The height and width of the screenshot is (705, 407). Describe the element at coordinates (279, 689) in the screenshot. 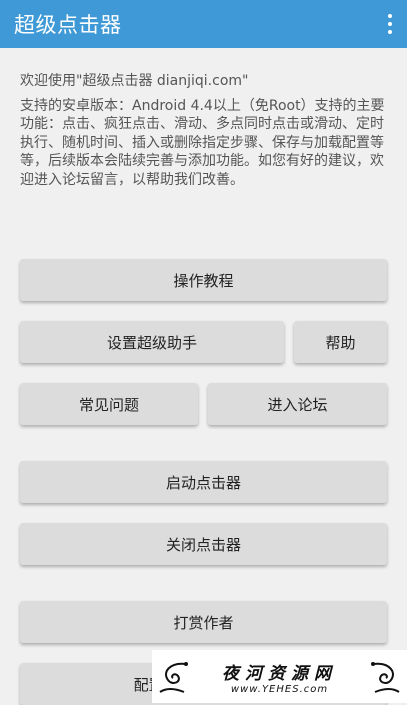

I see `watermark-url: www.YEHES.com` at that location.